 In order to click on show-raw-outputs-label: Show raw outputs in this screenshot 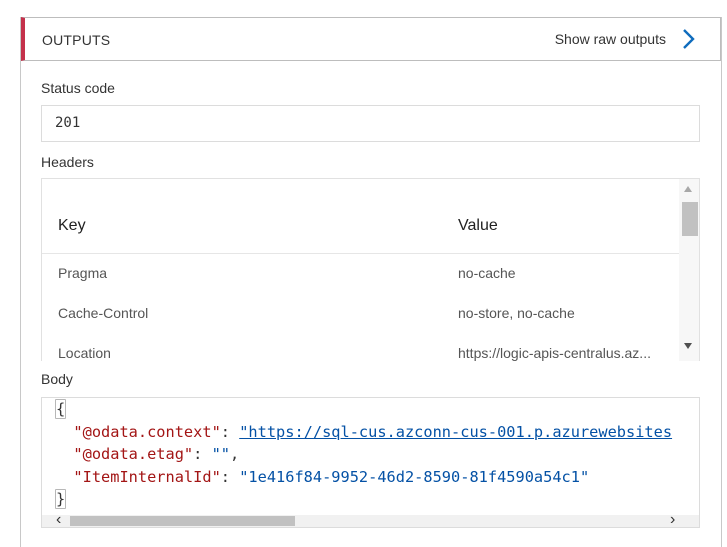, I will do `click(610, 39)`.